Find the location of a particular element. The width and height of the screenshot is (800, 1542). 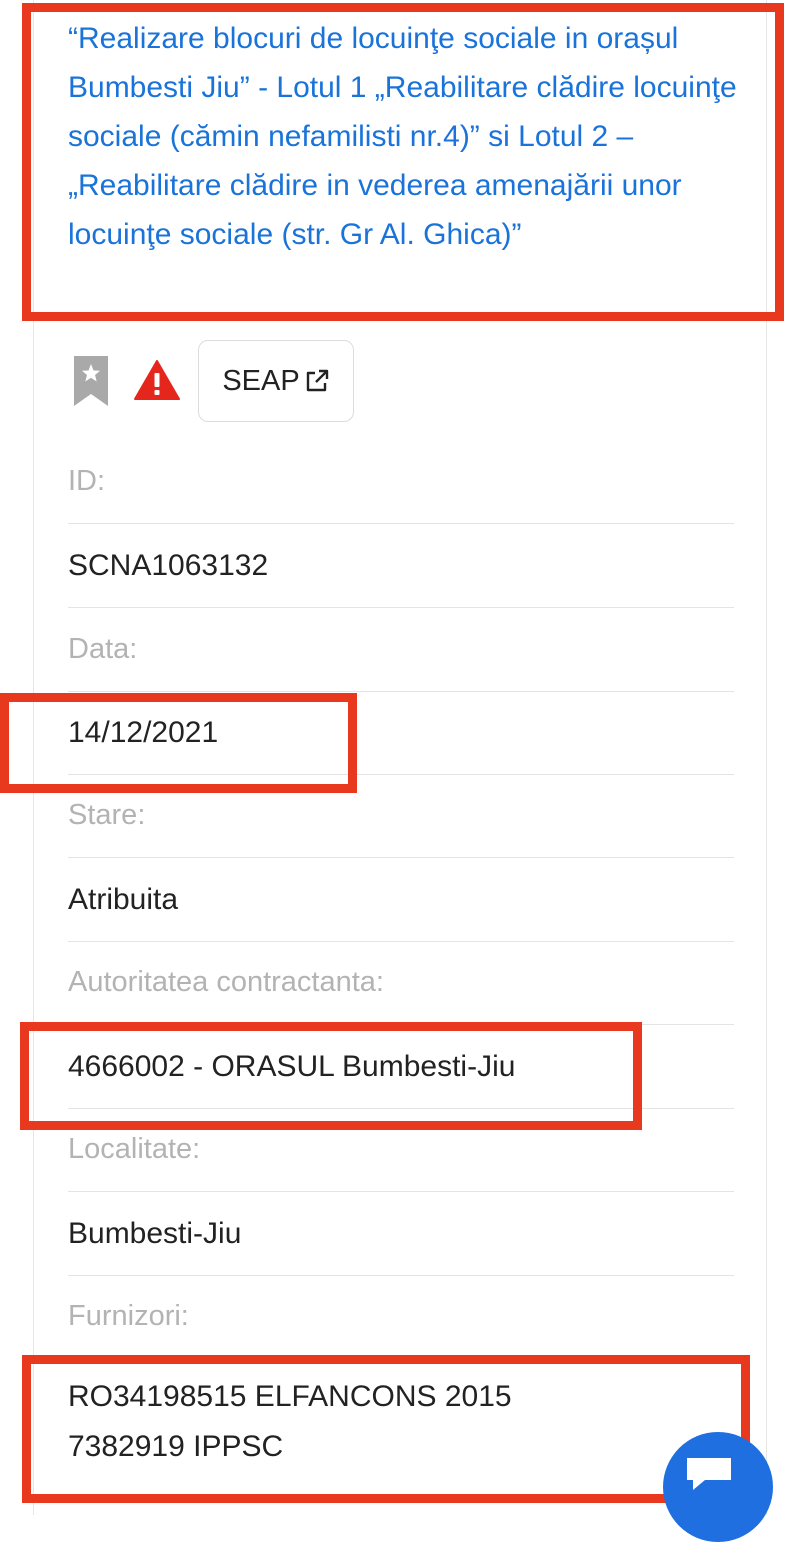

bookmark-star-icon is located at coordinates (91, 381).